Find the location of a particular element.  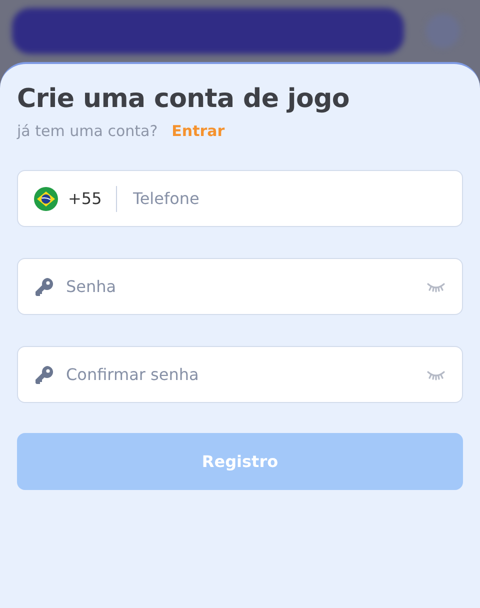

phone-input: Telefone is located at coordinates (288, 198).